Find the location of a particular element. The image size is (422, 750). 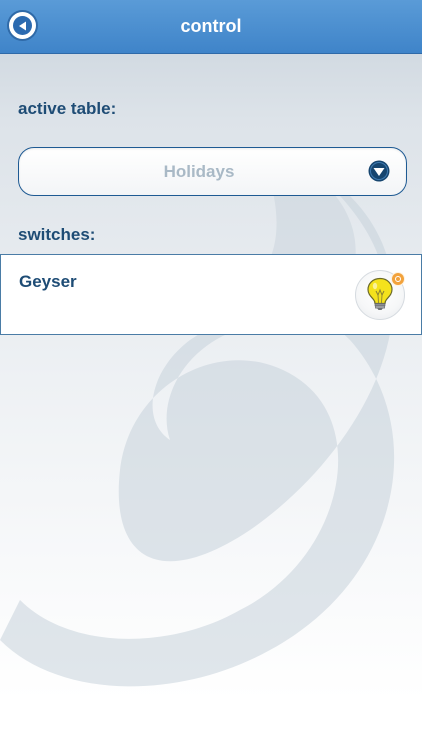

active-table-value: Holidays is located at coordinates (199, 171).